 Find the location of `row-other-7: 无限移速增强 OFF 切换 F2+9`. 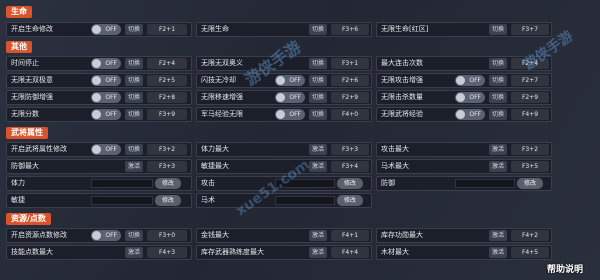

row-other-7: 无限移速增强 OFF 切换 F2+9 is located at coordinates (284, 97).